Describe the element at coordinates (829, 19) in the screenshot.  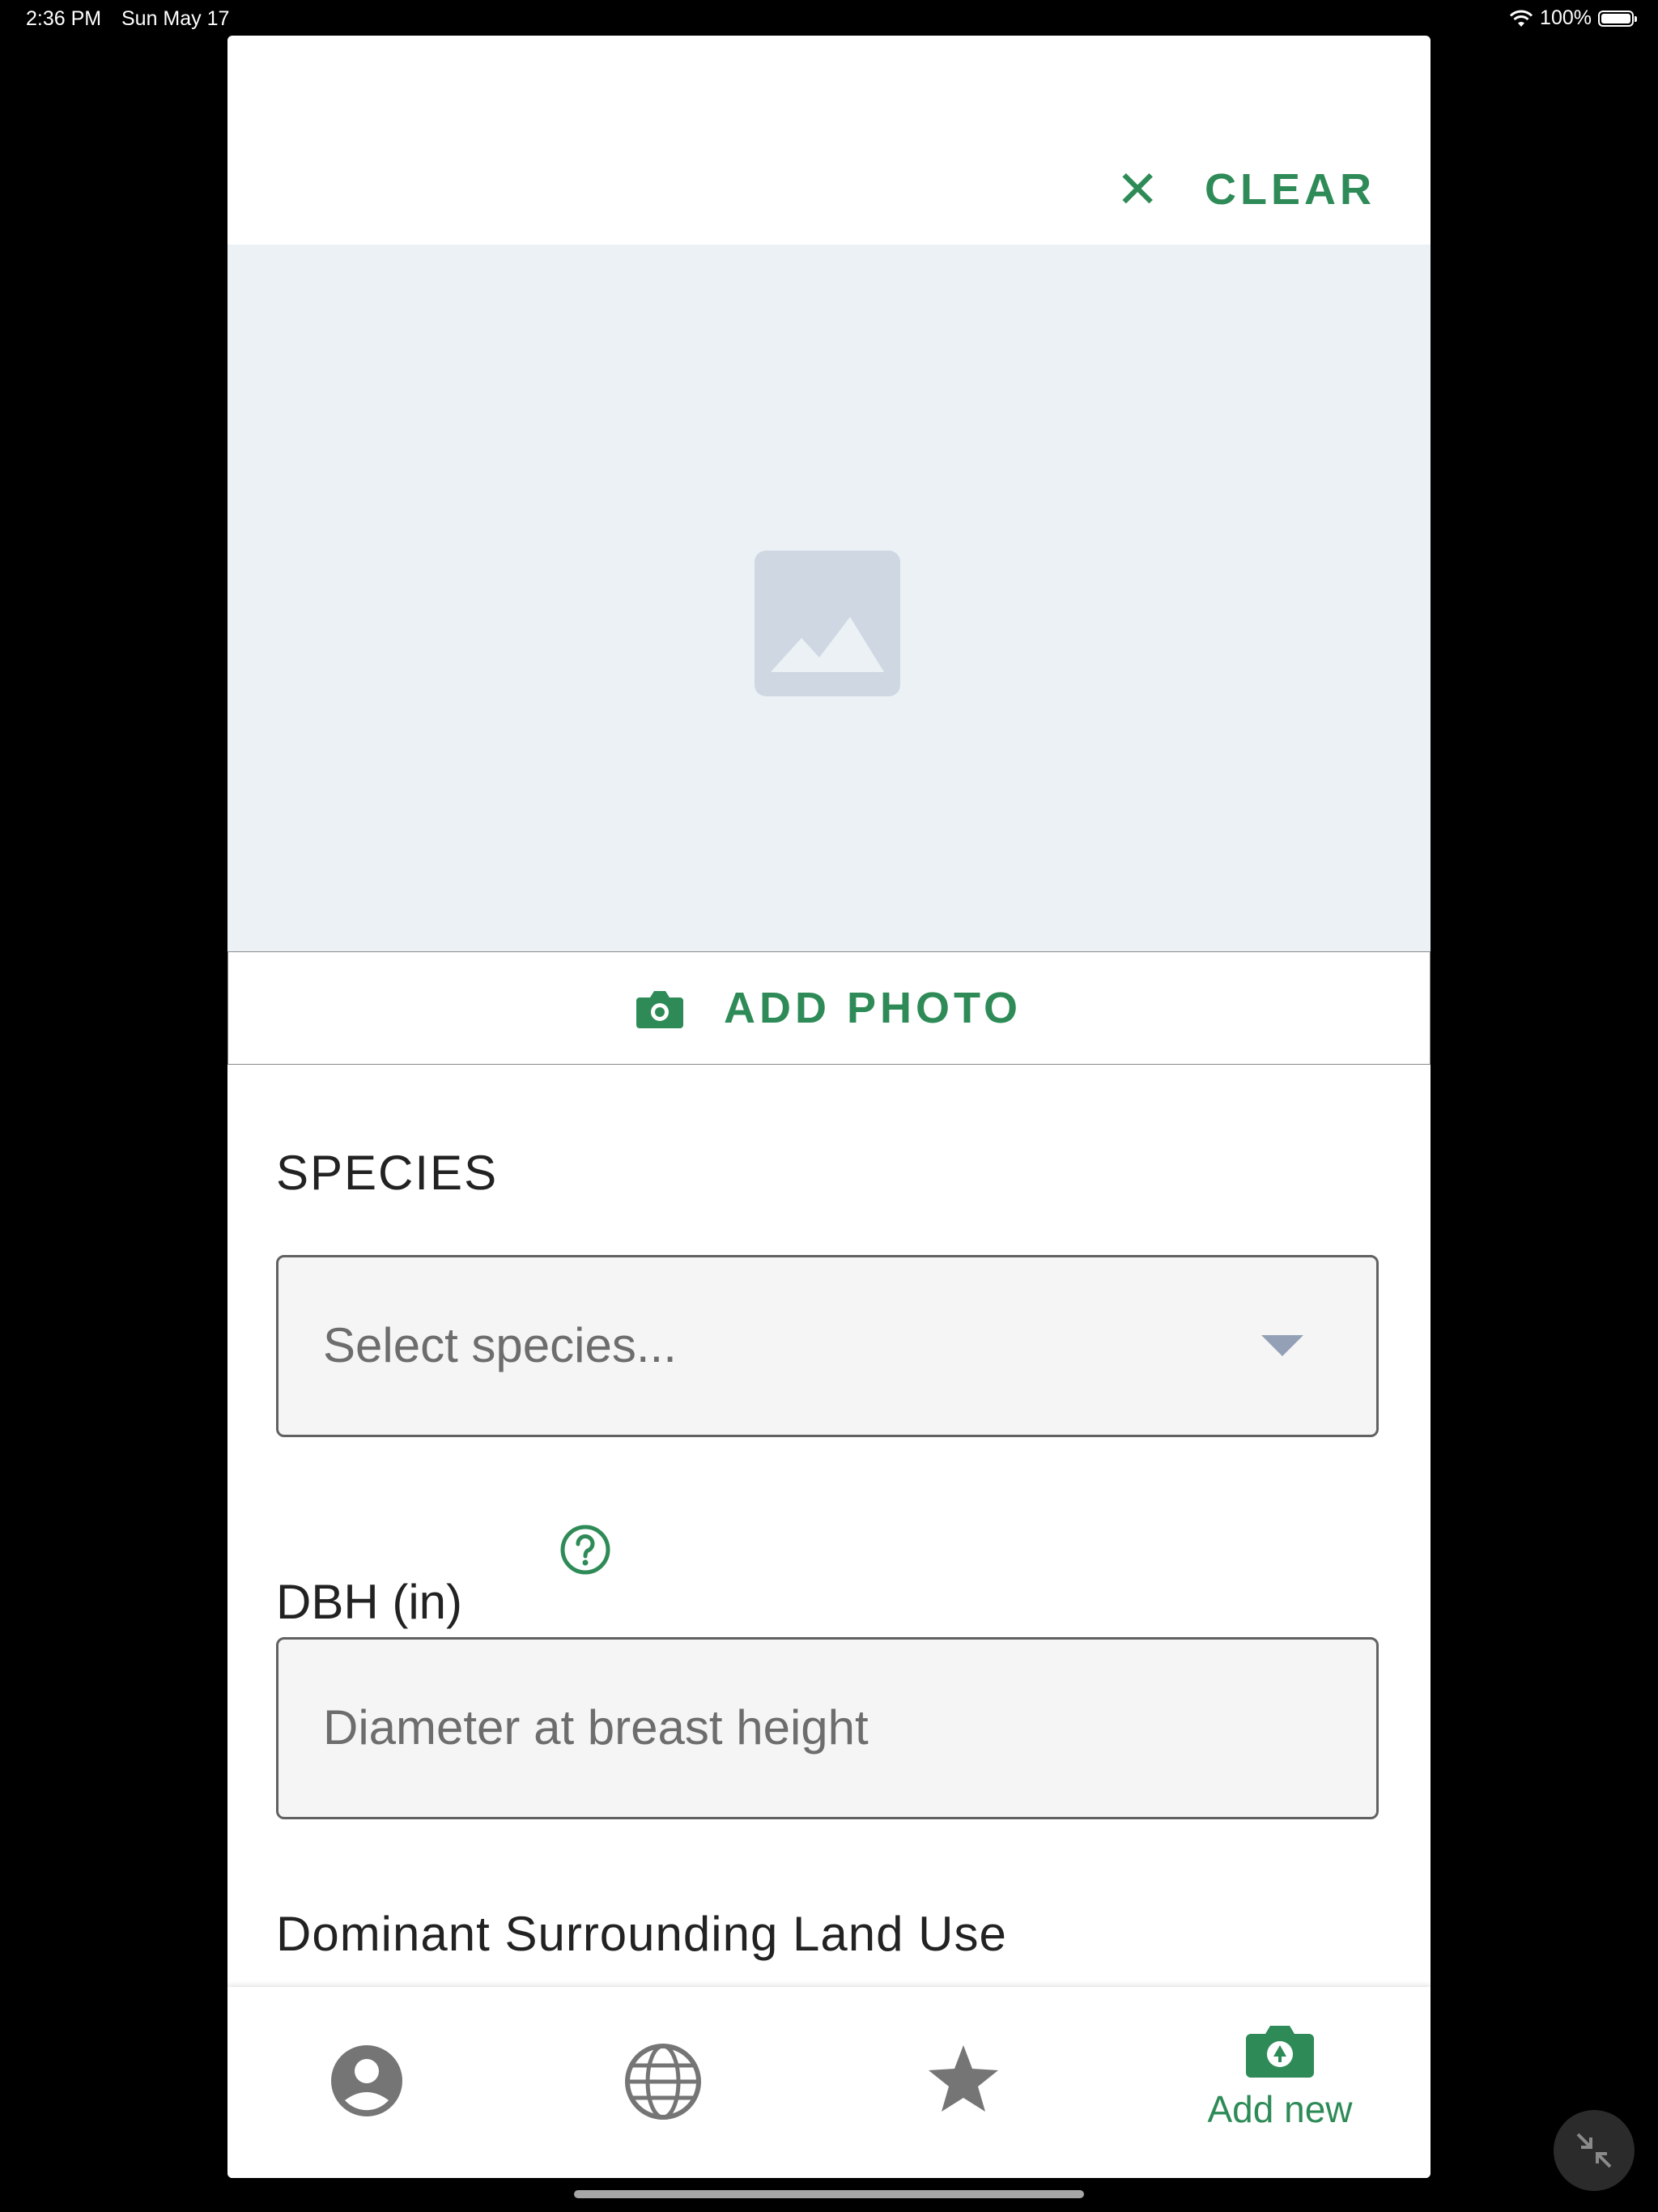
I see `status-bar: 2:36 PM Sun May 17 100%` at that location.